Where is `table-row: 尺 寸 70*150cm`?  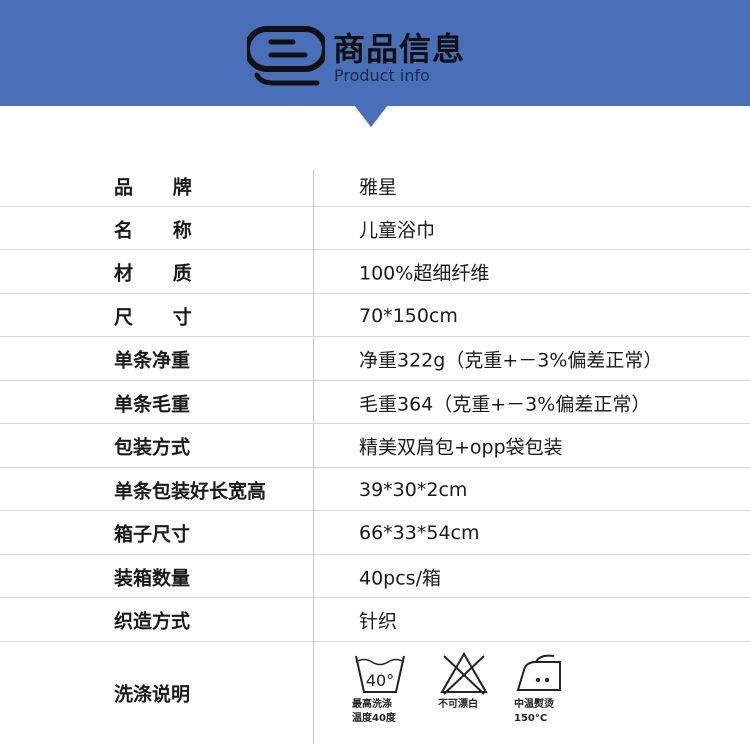
table-row: 尺 寸 70*150cm is located at coordinates (375, 315).